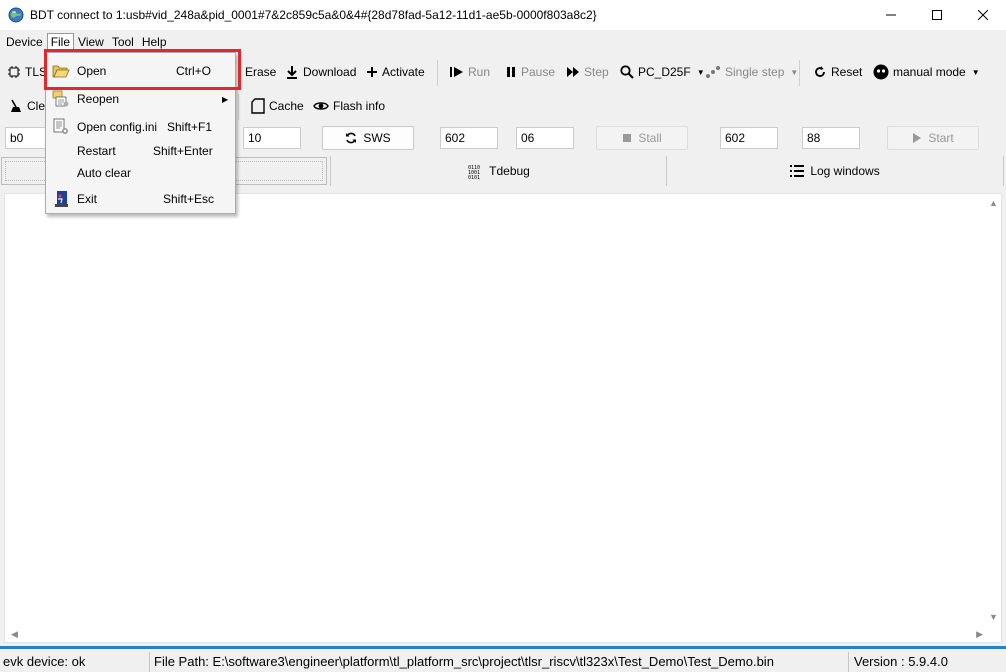 The height and width of the screenshot is (672, 1006). I want to click on download-button: Download, so click(320, 72).